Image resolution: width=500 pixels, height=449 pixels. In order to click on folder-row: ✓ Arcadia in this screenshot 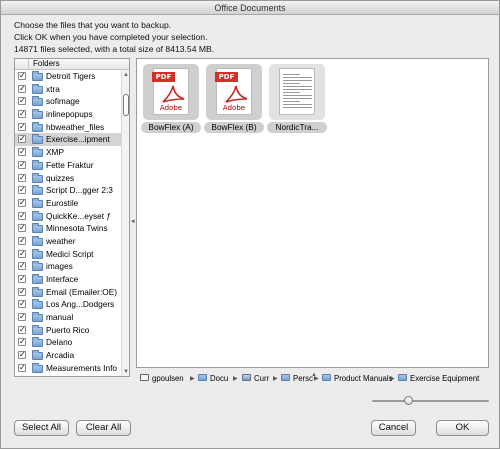, I will do `click(68, 355)`.